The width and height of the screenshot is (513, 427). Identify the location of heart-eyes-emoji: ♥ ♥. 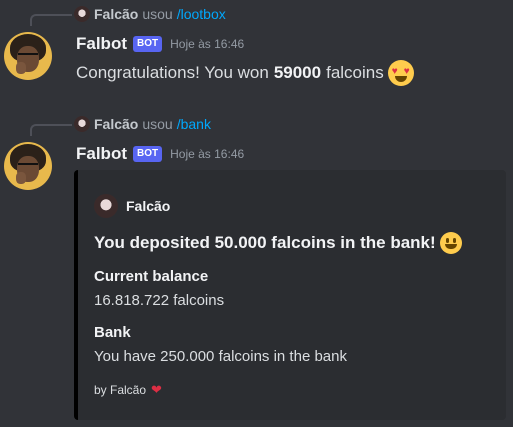
(400, 73).